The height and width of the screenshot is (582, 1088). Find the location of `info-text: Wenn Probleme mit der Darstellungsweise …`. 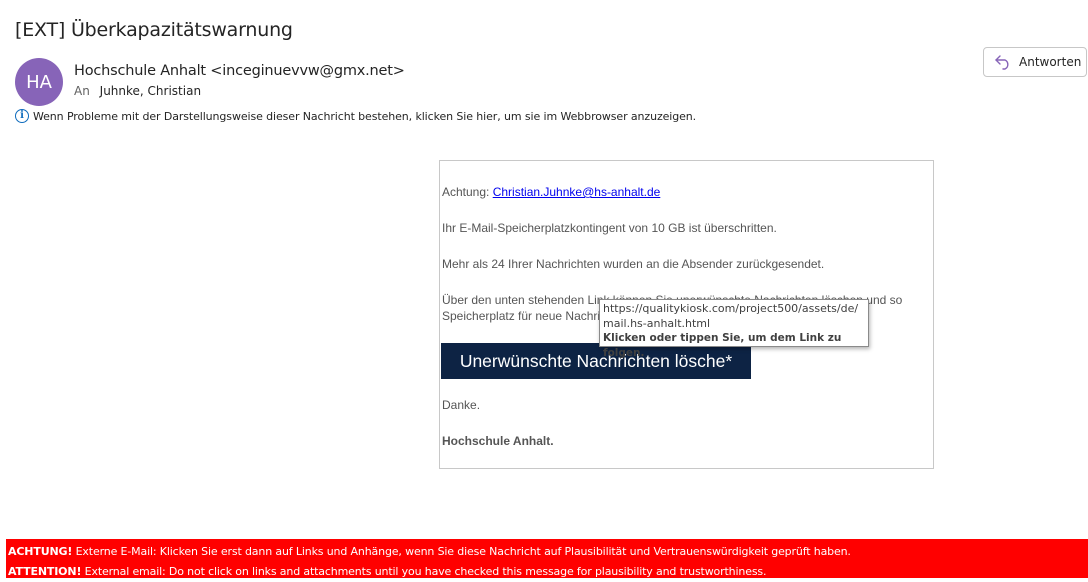

info-text: Wenn Probleme mit der Darstellungsweise … is located at coordinates (364, 116).